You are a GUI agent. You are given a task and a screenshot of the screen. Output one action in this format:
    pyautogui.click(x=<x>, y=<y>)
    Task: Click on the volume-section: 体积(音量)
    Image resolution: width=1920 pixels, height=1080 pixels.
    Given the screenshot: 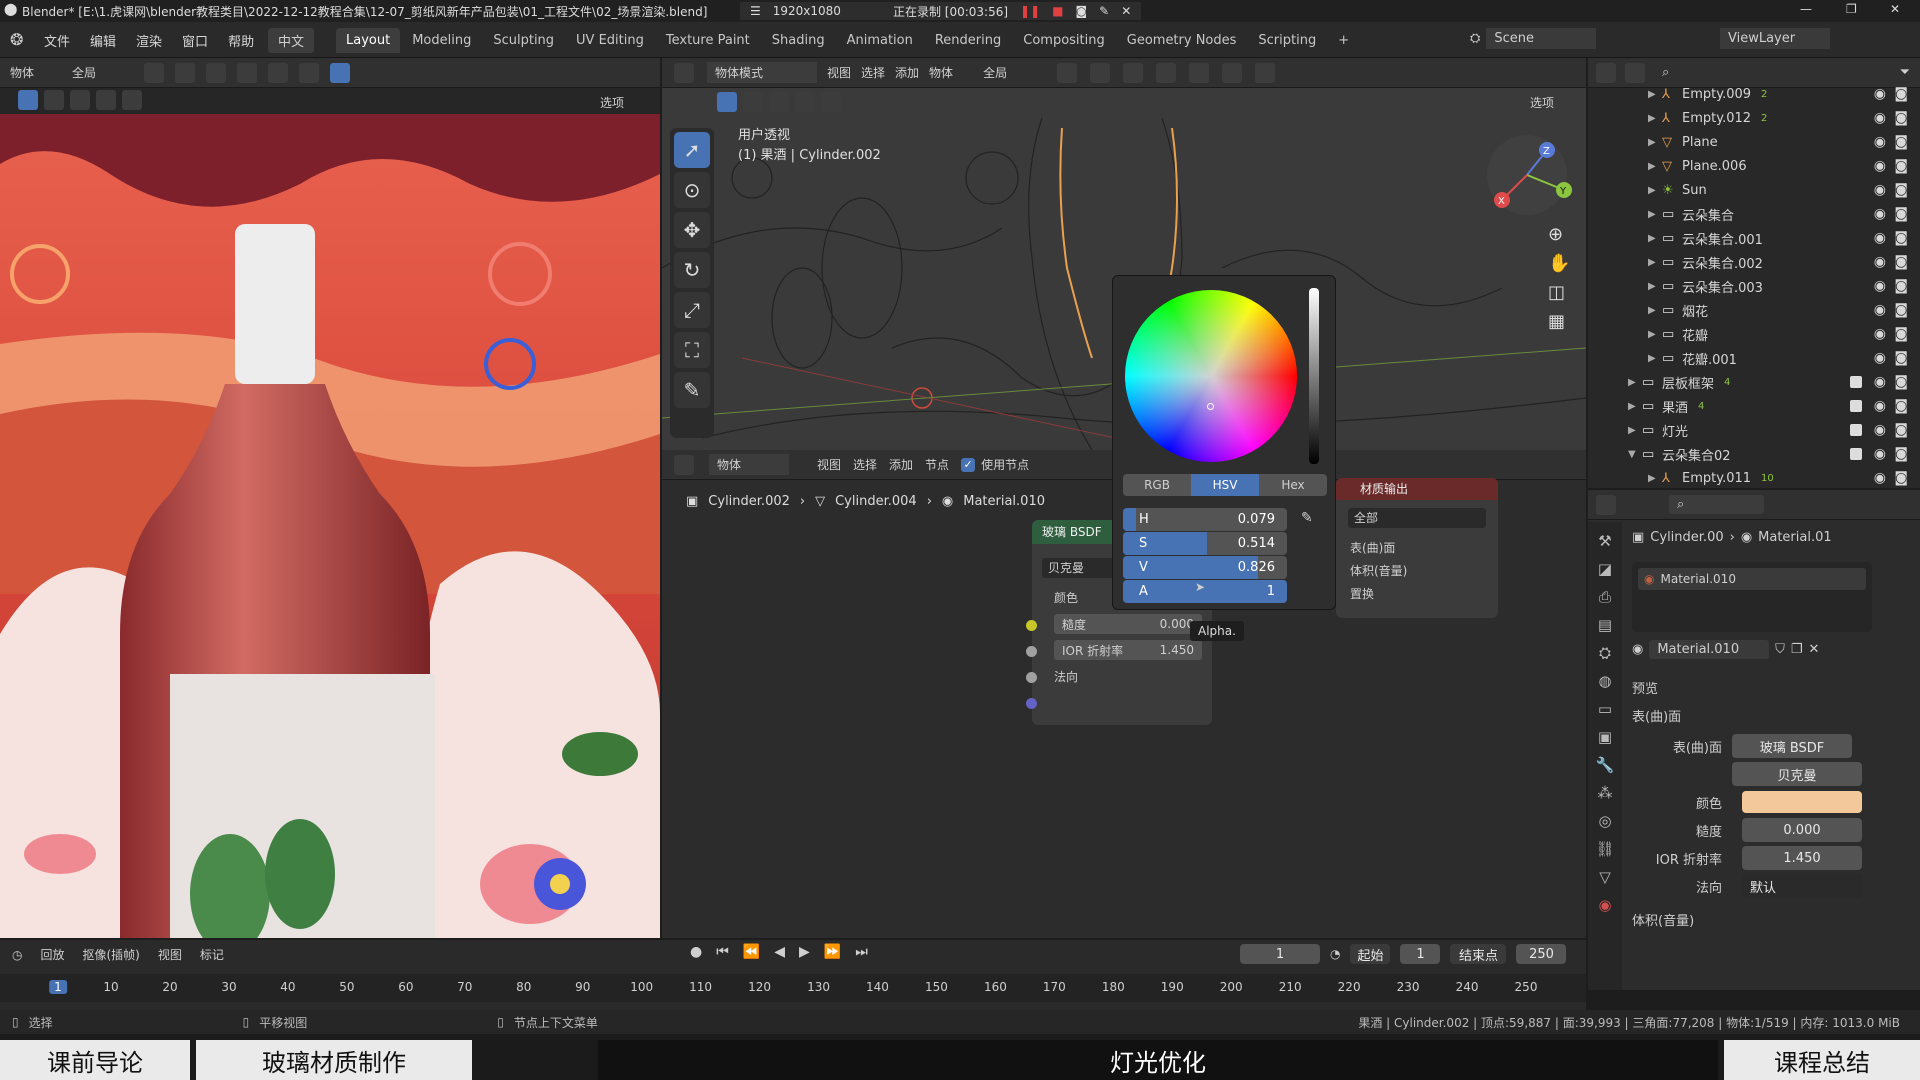 What is the action you would take?
    pyautogui.click(x=1772, y=922)
    